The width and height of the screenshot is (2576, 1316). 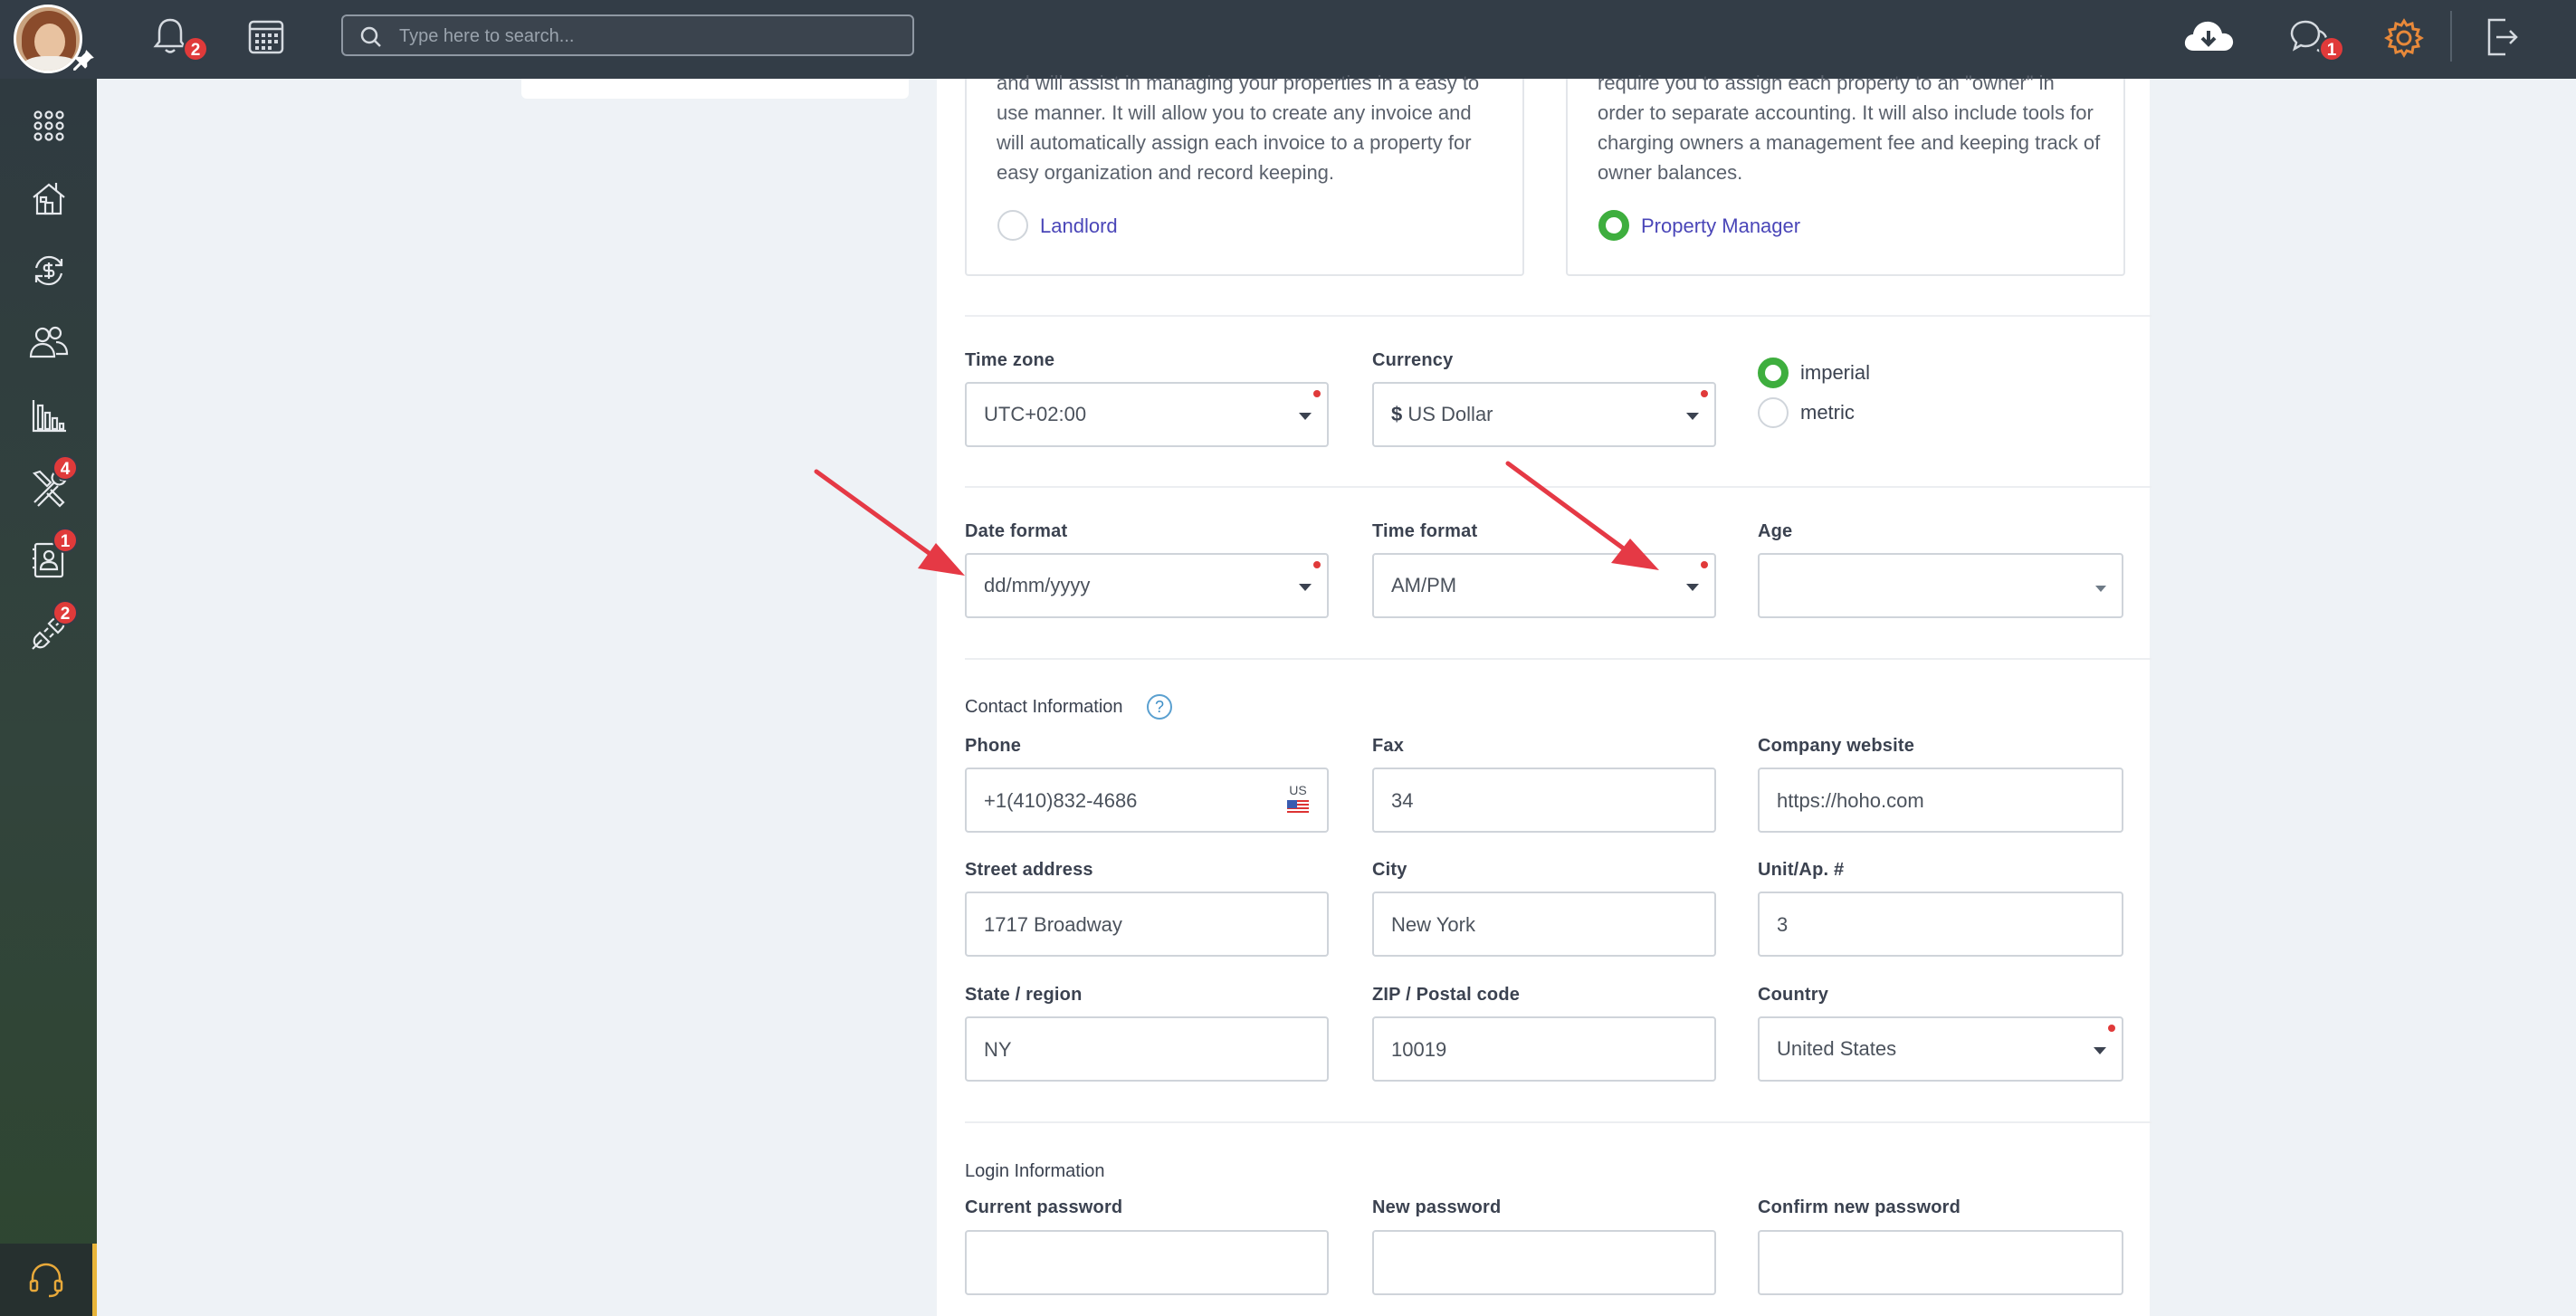 I want to click on date-format-label: Date format, so click(x=1017, y=531).